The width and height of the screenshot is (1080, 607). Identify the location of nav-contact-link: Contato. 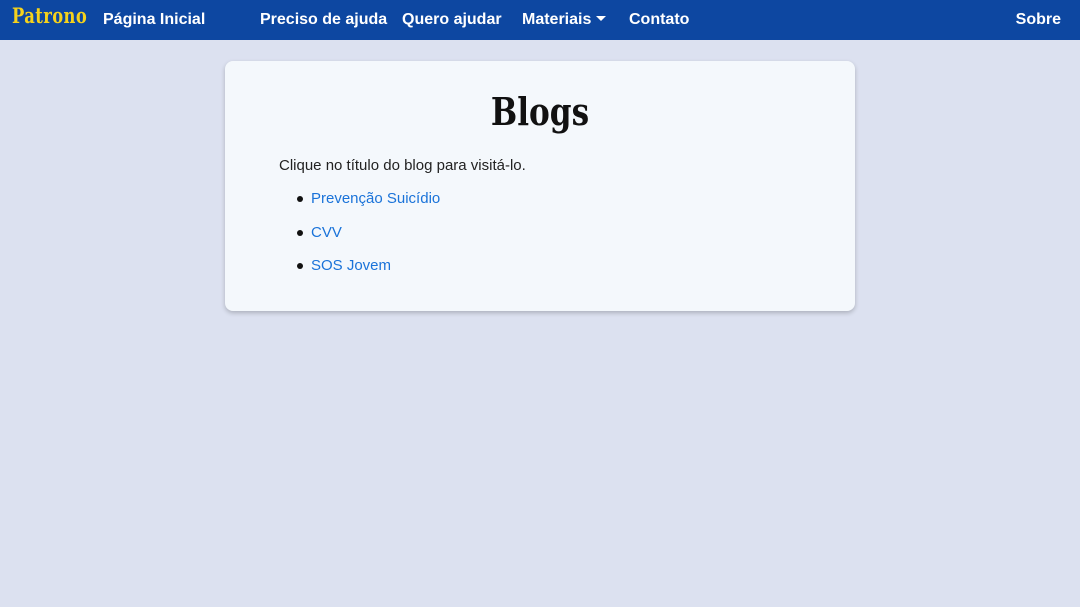
(659, 20).